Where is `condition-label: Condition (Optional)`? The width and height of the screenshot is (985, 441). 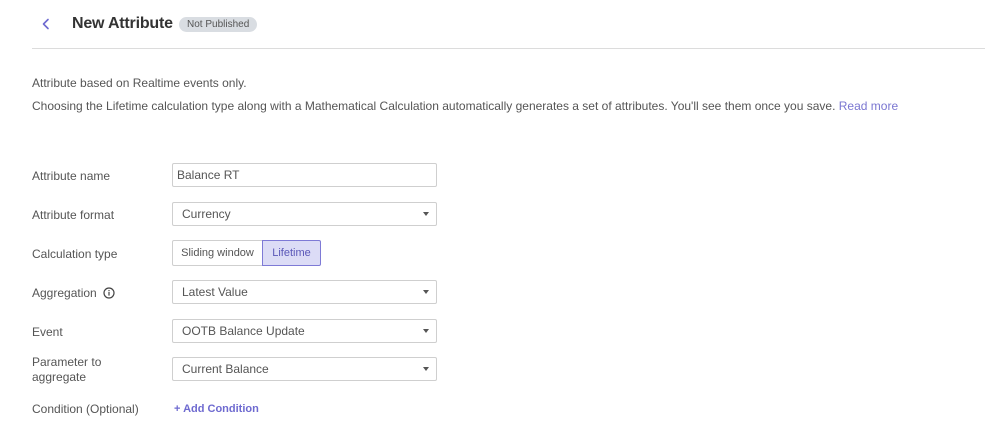 condition-label: Condition (Optional) is located at coordinates (85, 409).